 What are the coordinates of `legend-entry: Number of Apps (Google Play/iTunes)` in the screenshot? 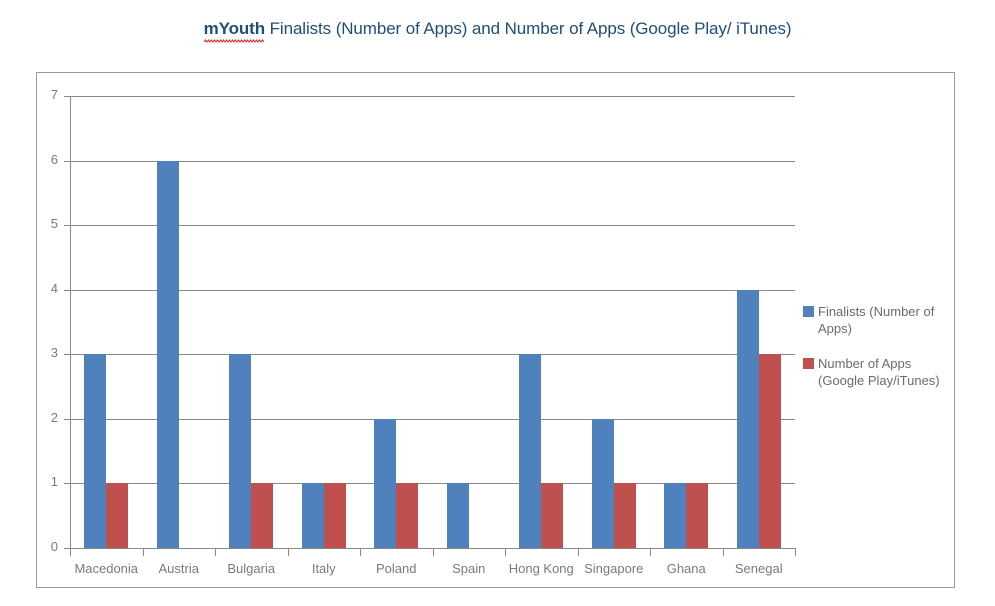 It's located at (877, 372).